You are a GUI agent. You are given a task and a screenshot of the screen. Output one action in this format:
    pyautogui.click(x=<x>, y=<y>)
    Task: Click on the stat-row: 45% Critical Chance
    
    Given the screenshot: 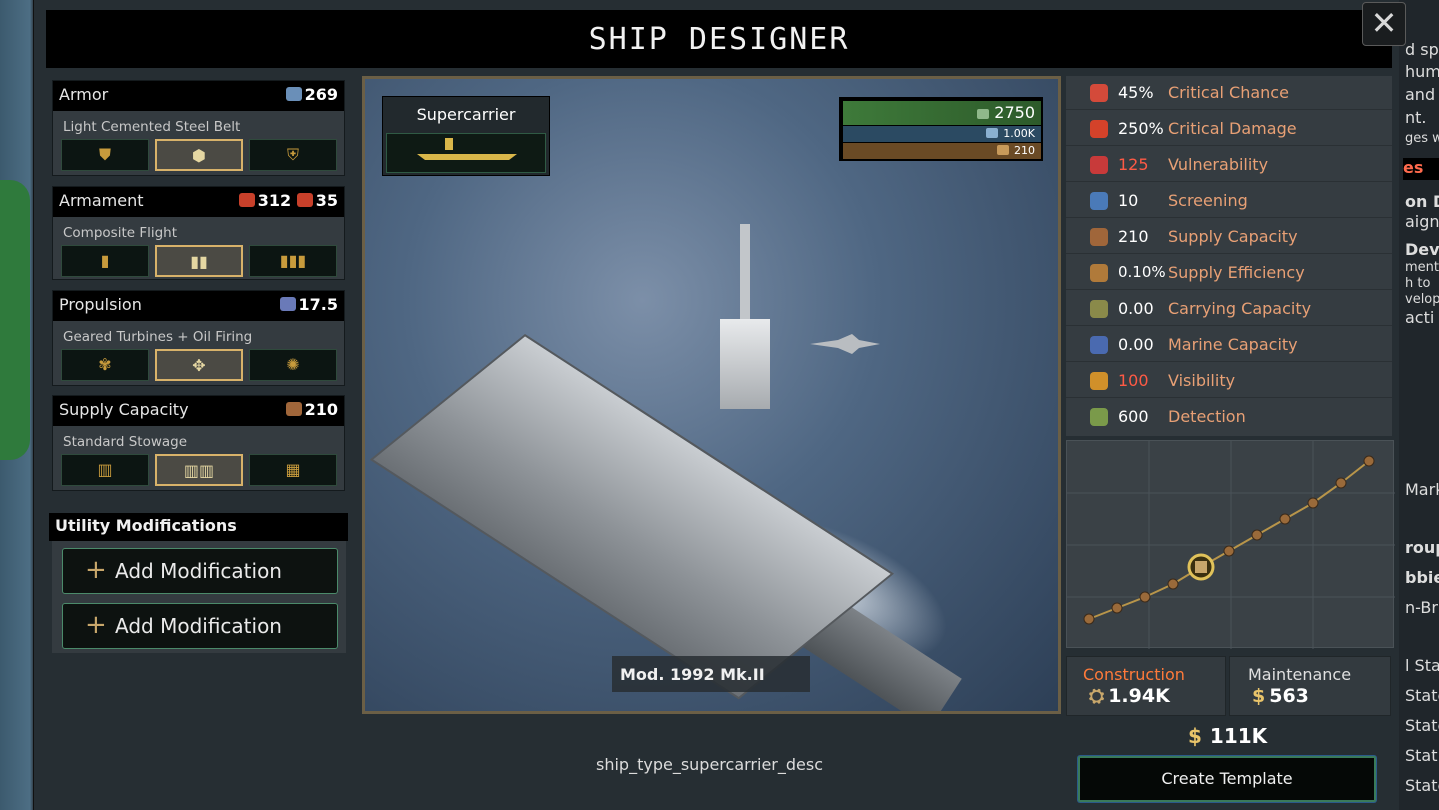 What is the action you would take?
    pyautogui.click(x=1229, y=93)
    